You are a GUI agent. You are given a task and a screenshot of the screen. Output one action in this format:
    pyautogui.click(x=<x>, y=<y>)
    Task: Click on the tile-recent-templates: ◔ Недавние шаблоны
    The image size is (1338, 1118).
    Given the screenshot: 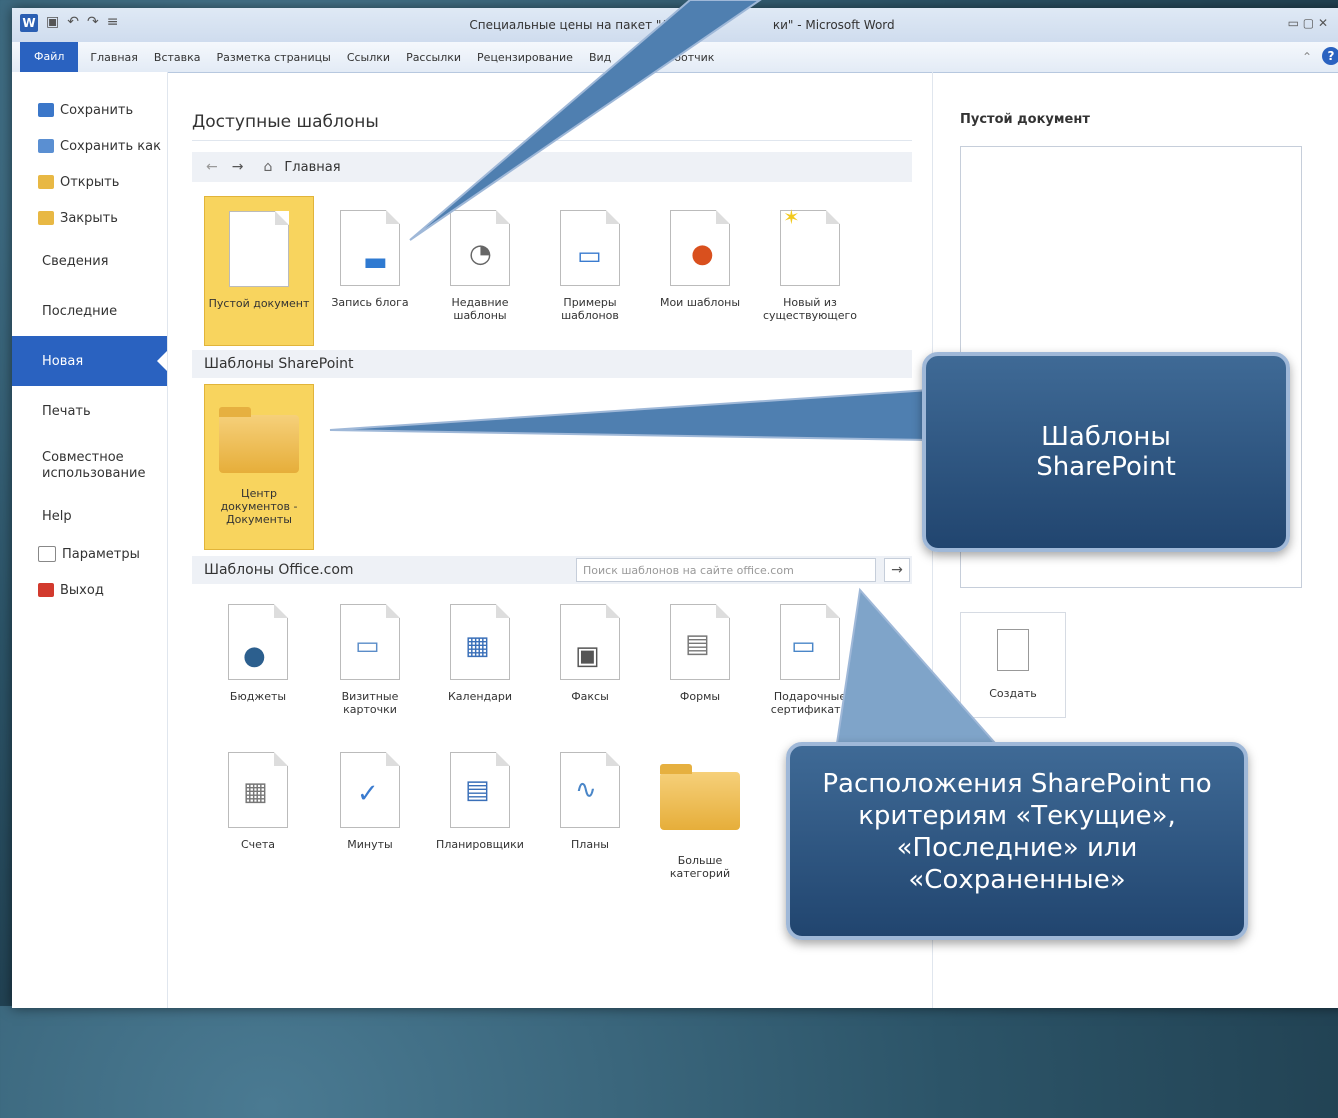 What is the action you would take?
    pyautogui.click(x=480, y=266)
    